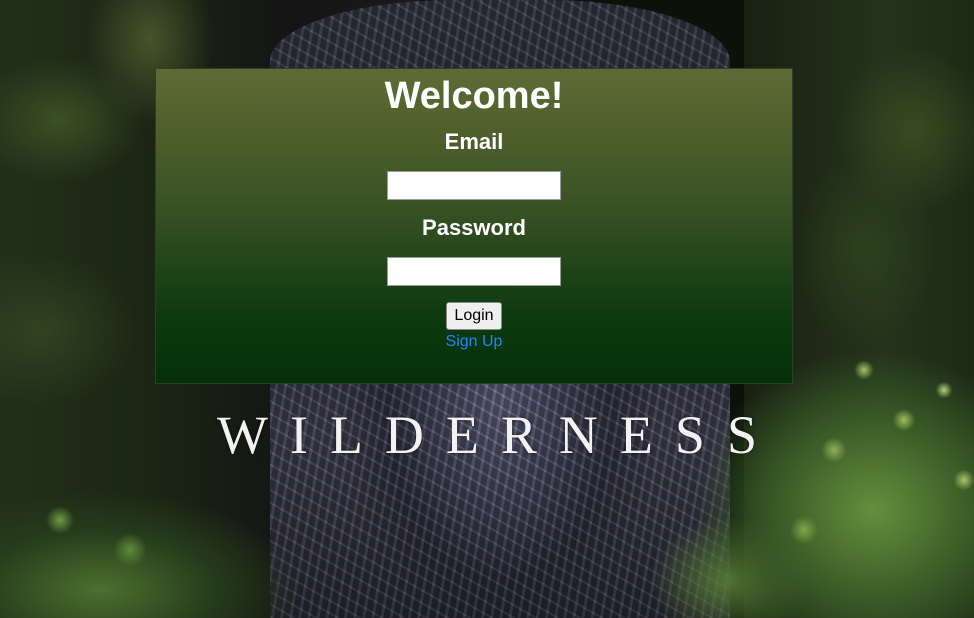  What do you see at coordinates (170, 549) in the screenshot?
I see `bottom-left-ferns` at bounding box center [170, 549].